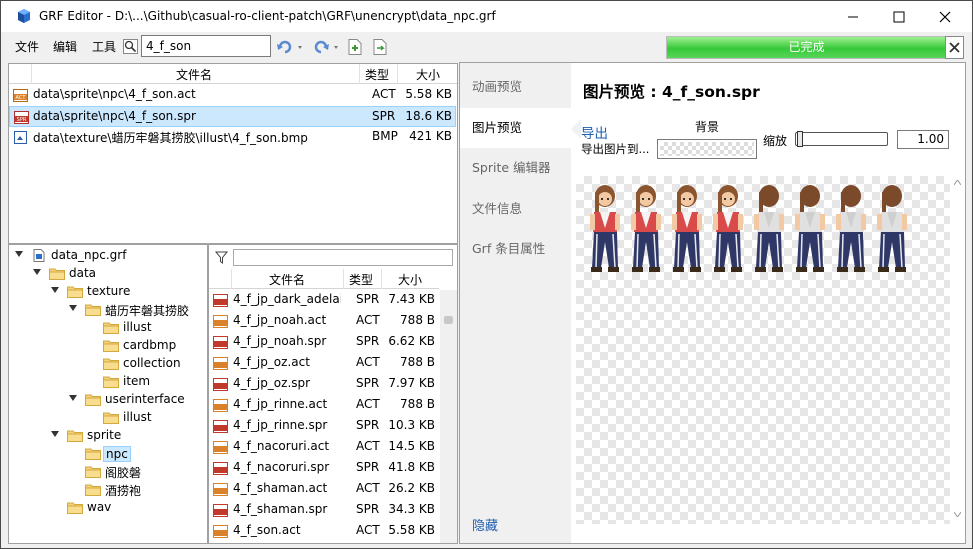 This screenshot has width=973, height=549. What do you see at coordinates (324, 342) in the screenshot?
I see `table-row: 4_f_jp_noah.spr SPR 6.62 KB` at bounding box center [324, 342].